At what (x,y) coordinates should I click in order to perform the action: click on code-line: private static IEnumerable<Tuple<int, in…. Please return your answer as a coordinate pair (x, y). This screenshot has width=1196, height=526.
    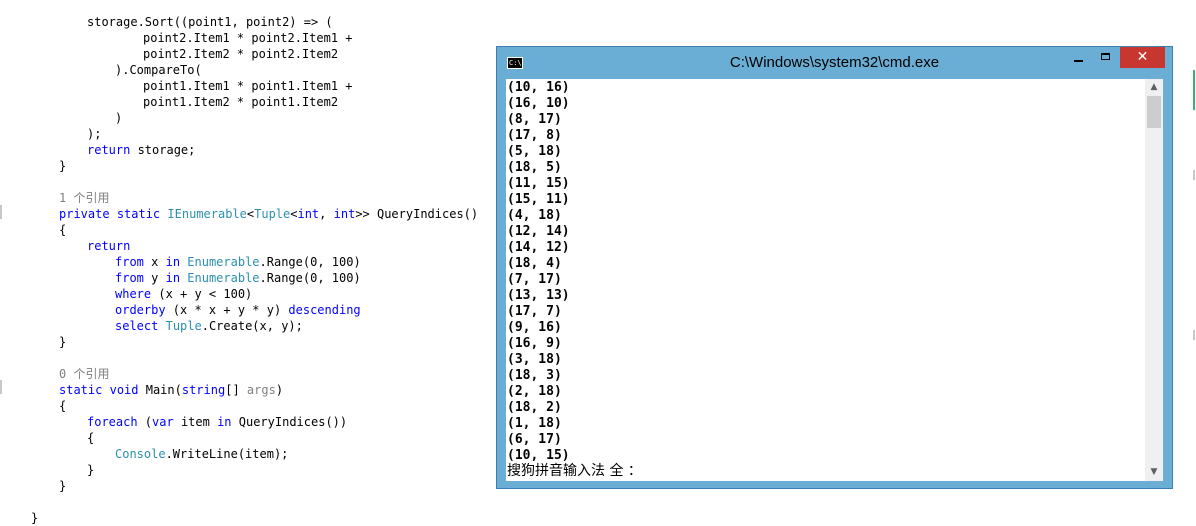
    Looking at the image, I should click on (268, 214).